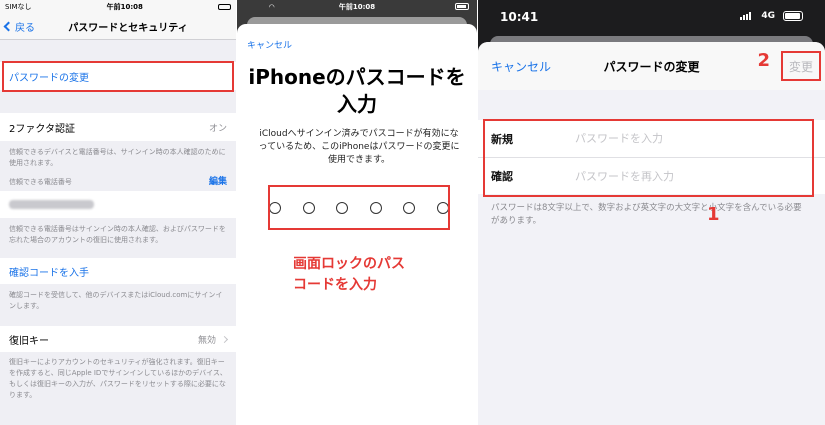 The width and height of the screenshot is (825, 425). What do you see at coordinates (269, 44) in the screenshot?
I see `cancel-button: キャンセル` at bounding box center [269, 44].